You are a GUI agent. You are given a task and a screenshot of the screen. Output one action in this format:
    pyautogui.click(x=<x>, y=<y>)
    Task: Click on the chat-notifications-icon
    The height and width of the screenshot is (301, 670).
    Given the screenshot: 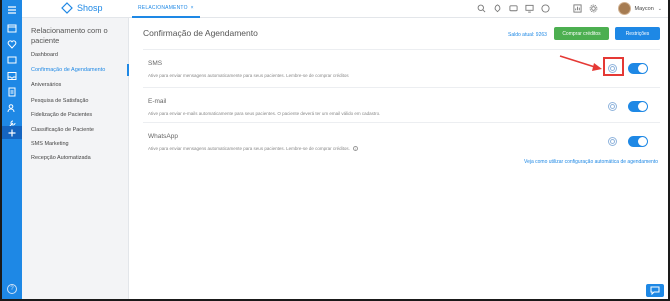 What is the action you would take?
    pyautogui.click(x=513, y=8)
    